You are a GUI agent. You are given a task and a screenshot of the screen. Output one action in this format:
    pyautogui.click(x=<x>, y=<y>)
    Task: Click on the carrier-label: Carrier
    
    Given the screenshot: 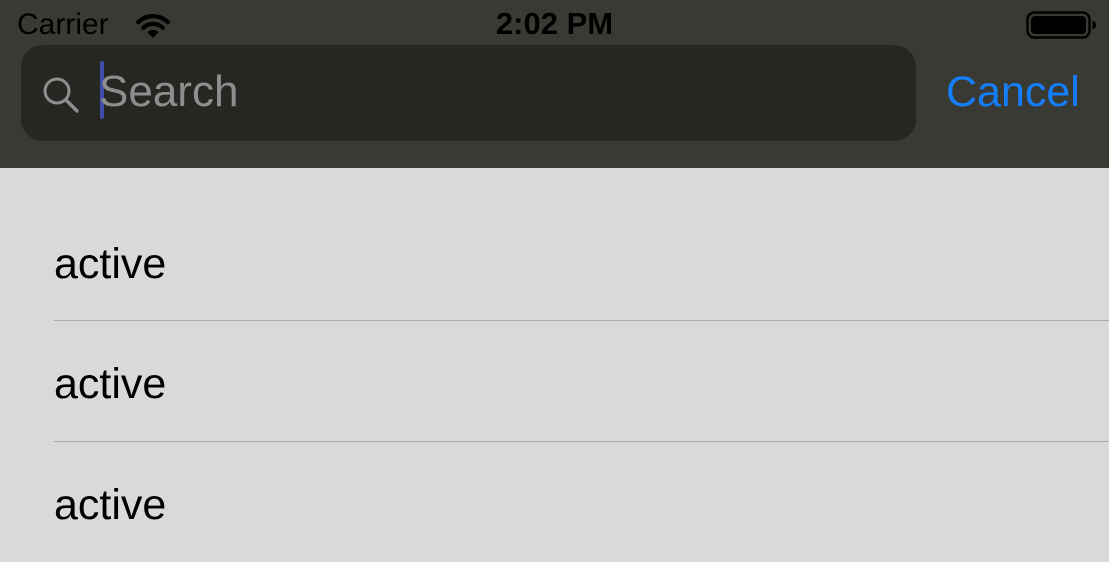 What is the action you would take?
    pyautogui.click(x=63, y=24)
    